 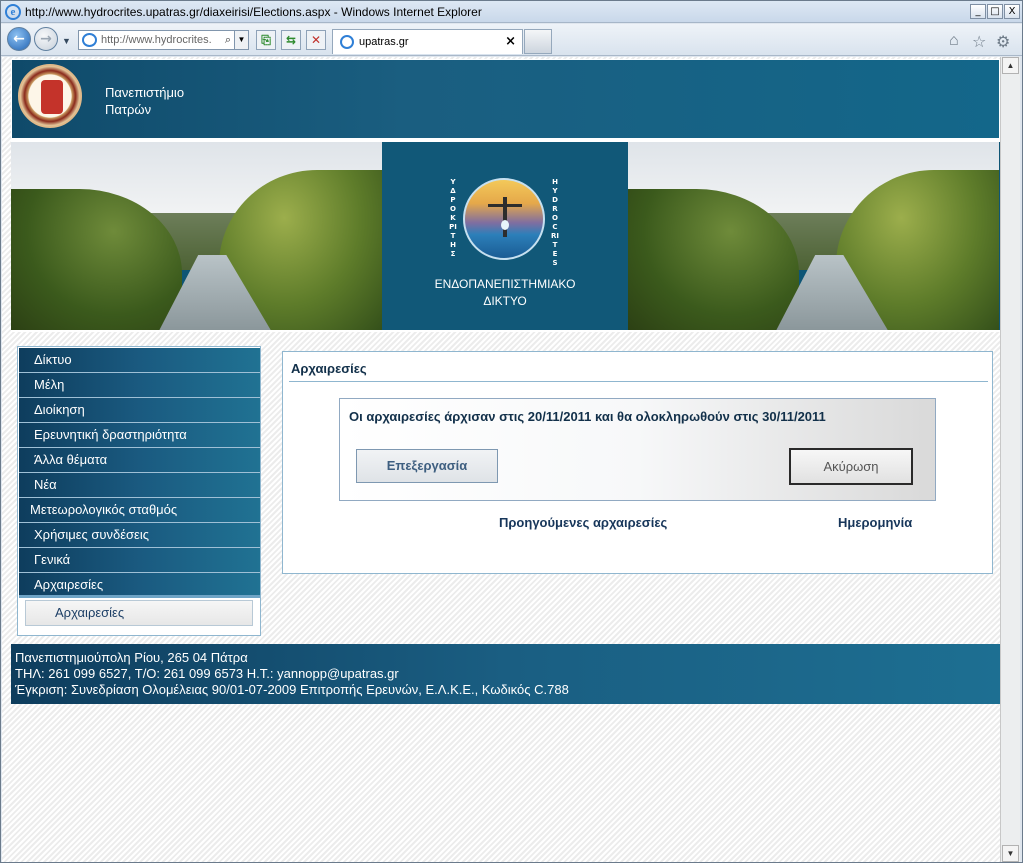 What do you see at coordinates (347, 42) in the screenshot?
I see `tab-page-icon` at bounding box center [347, 42].